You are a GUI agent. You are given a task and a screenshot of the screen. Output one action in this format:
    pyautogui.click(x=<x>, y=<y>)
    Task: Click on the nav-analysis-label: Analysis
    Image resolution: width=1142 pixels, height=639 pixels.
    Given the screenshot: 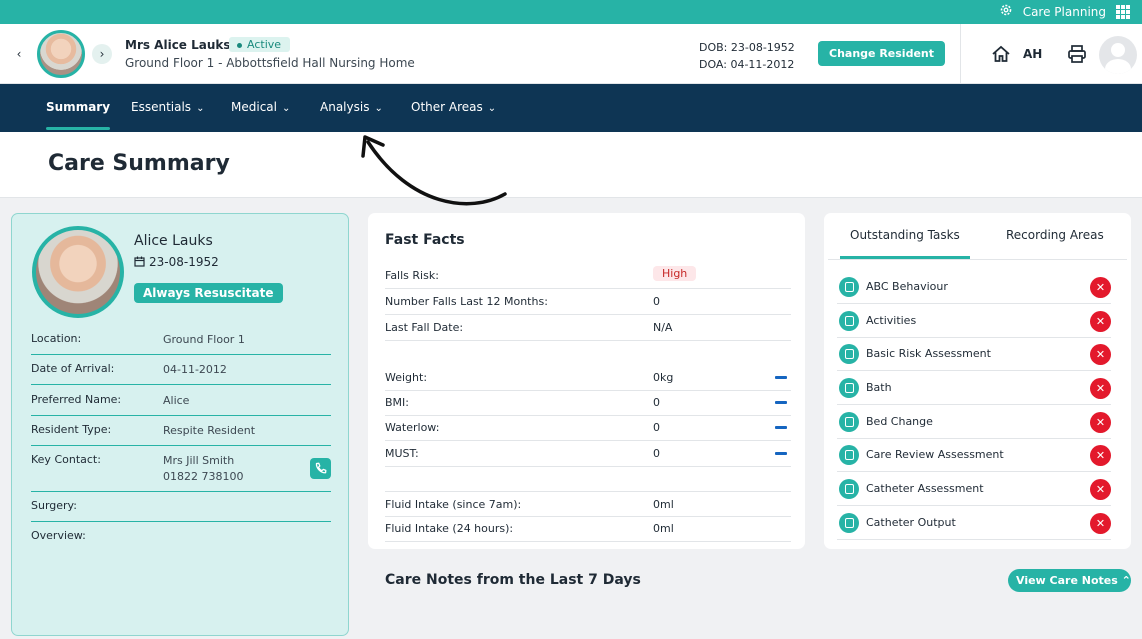 What is the action you would take?
    pyautogui.click(x=345, y=107)
    